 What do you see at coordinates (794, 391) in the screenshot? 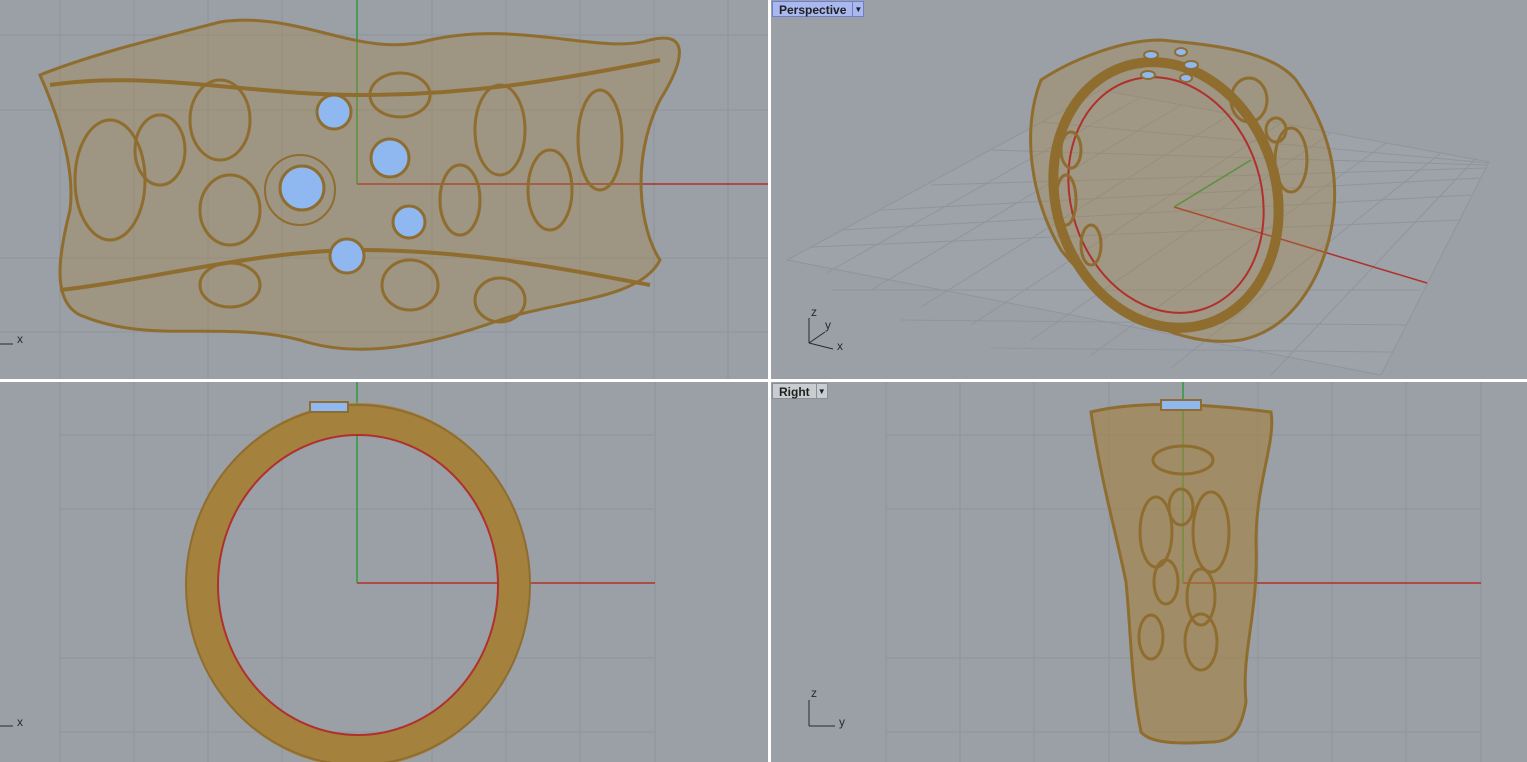
I see `viewport-title: Right` at bounding box center [794, 391].